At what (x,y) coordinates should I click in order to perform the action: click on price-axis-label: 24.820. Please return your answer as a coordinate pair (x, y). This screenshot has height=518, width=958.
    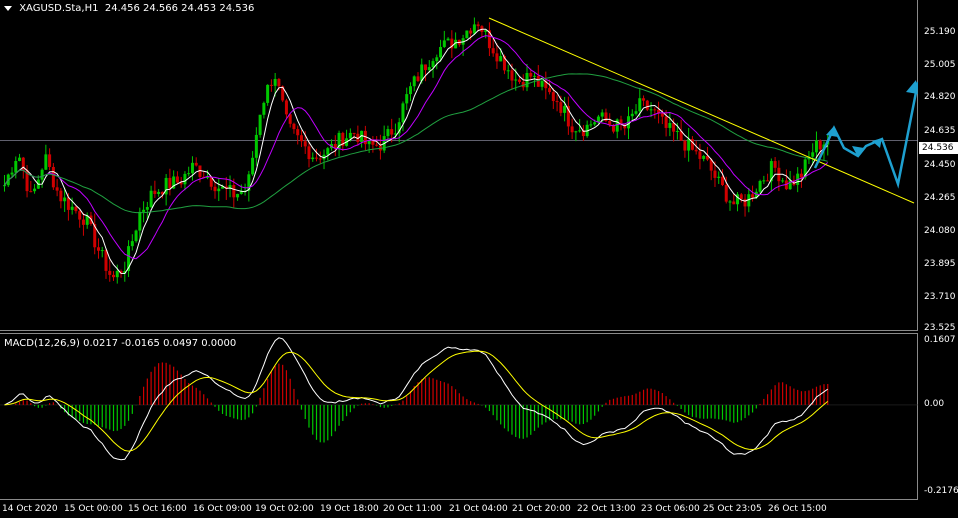
    Looking at the image, I should click on (940, 97).